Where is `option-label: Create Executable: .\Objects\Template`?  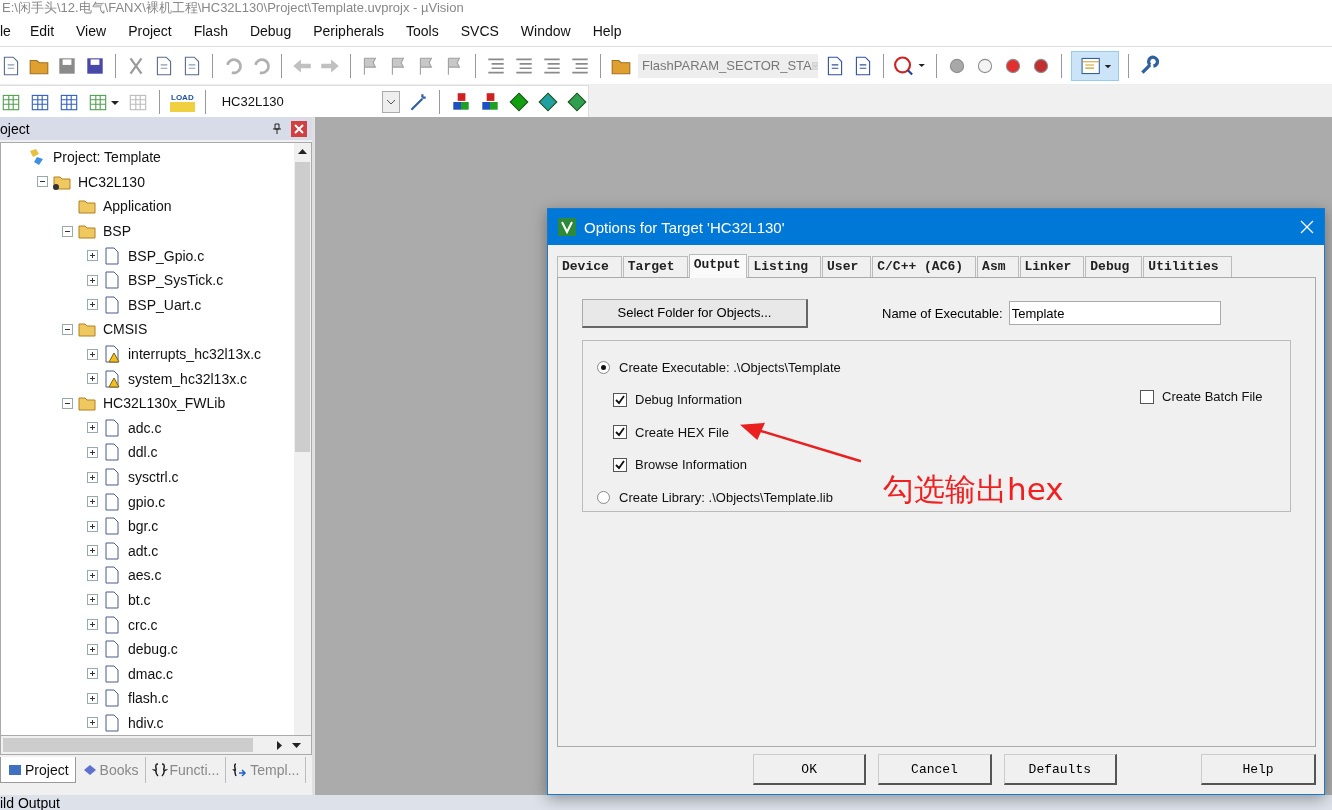 option-label: Create Executable: .\Objects\Template is located at coordinates (730, 367).